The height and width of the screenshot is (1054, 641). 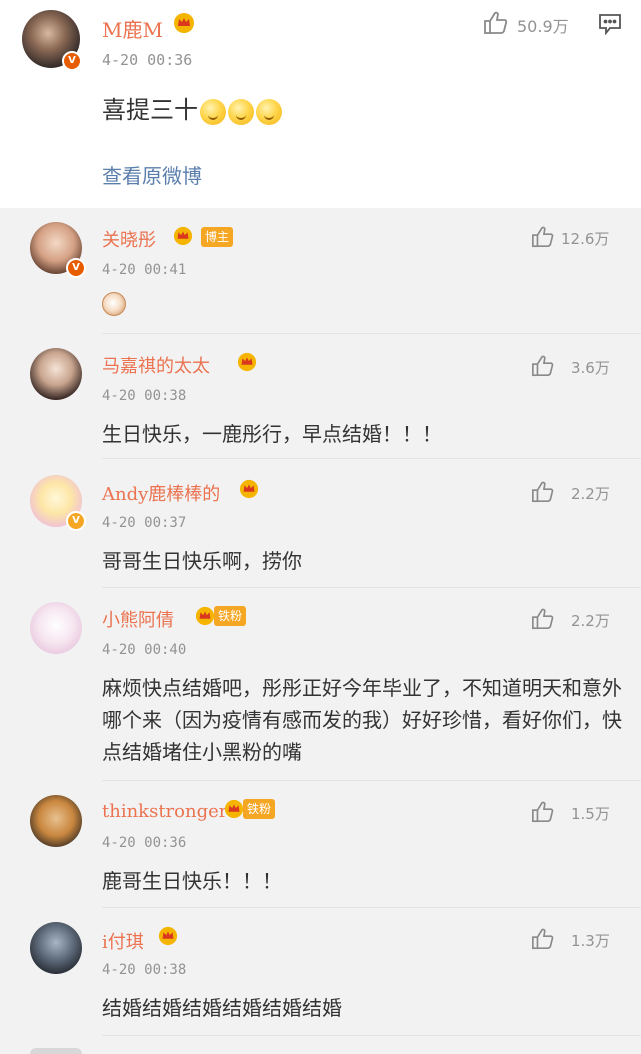 I want to click on comment-username: 马嘉祺的太太, so click(x=156, y=365).